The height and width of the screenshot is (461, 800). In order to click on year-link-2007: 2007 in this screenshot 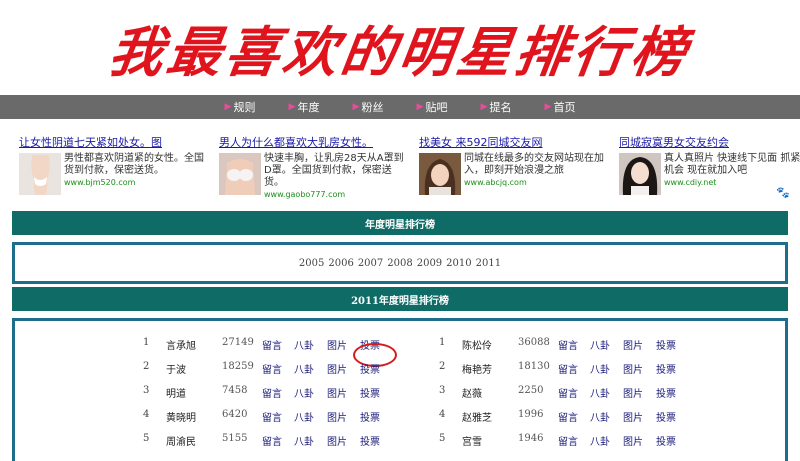, I will do `click(370, 263)`.